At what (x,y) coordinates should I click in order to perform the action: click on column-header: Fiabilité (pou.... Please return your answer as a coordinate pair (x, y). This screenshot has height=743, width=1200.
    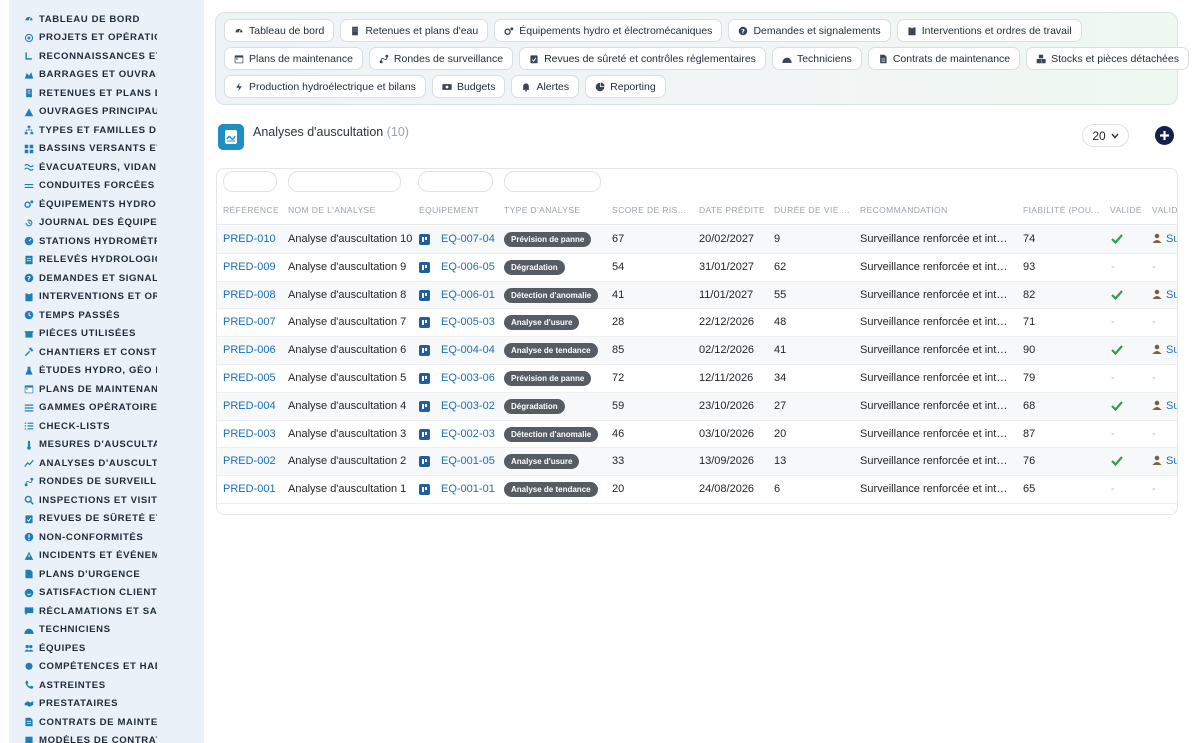
    Looking at the image, I should click on (1061, 210).